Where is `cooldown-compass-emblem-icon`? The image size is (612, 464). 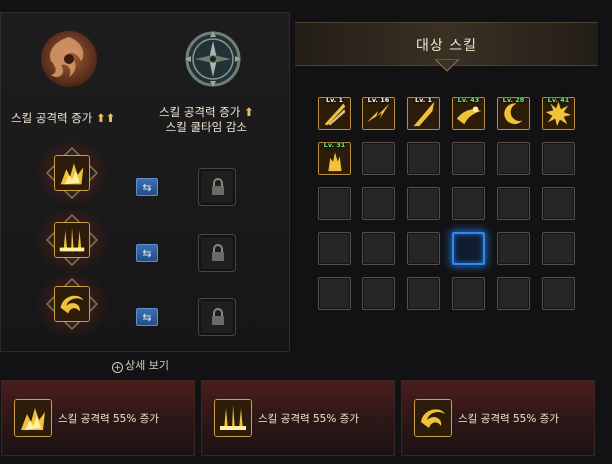
cooldown-compass-emblem-icon is located at coordinates (213, 59).